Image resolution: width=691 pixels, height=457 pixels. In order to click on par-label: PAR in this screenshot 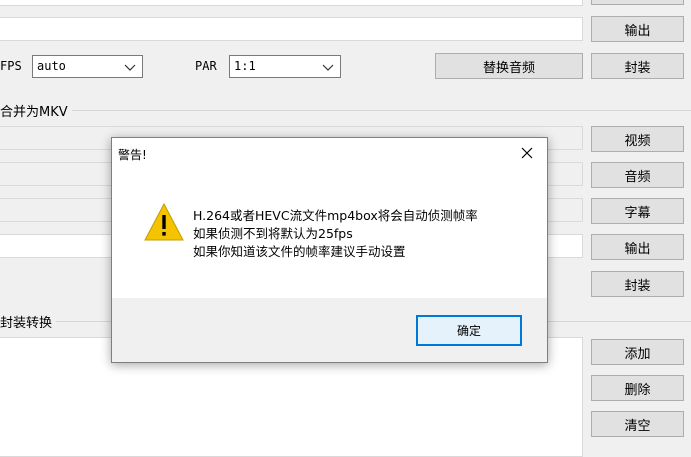, I will do `click(206, 66)`.